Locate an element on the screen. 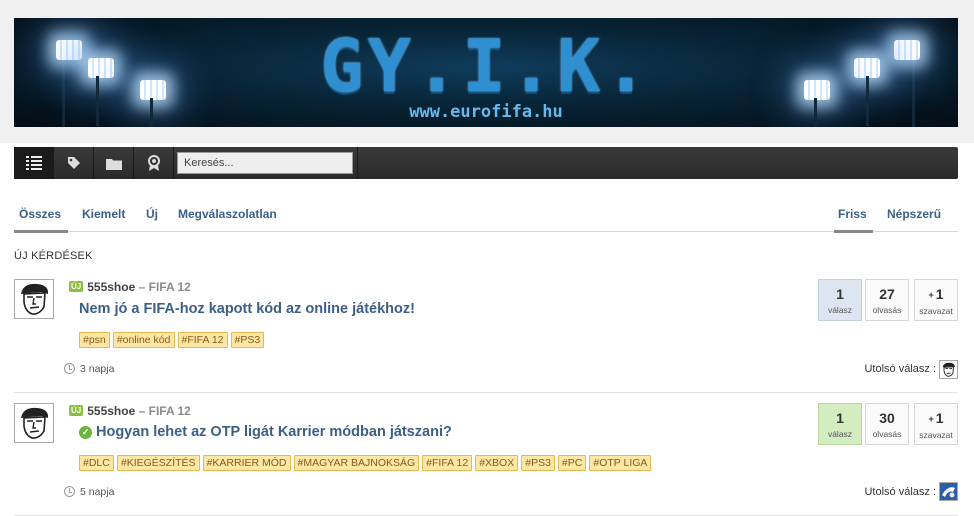  tag-item: #KARRIER MÓD is located at coordinates (246, 463).